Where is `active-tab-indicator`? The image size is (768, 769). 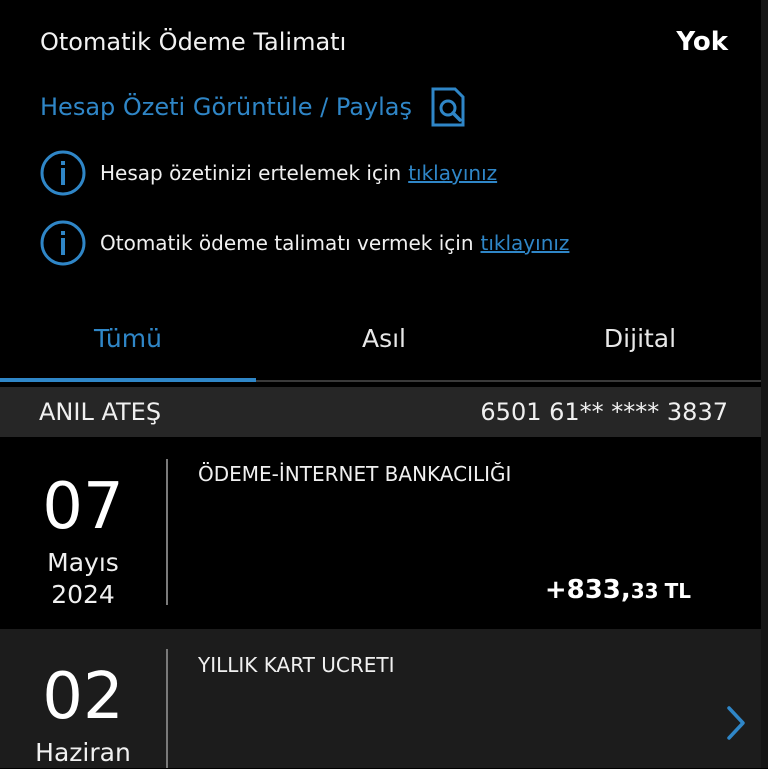
active-tab-indicator is located at coordinates (128, 380).